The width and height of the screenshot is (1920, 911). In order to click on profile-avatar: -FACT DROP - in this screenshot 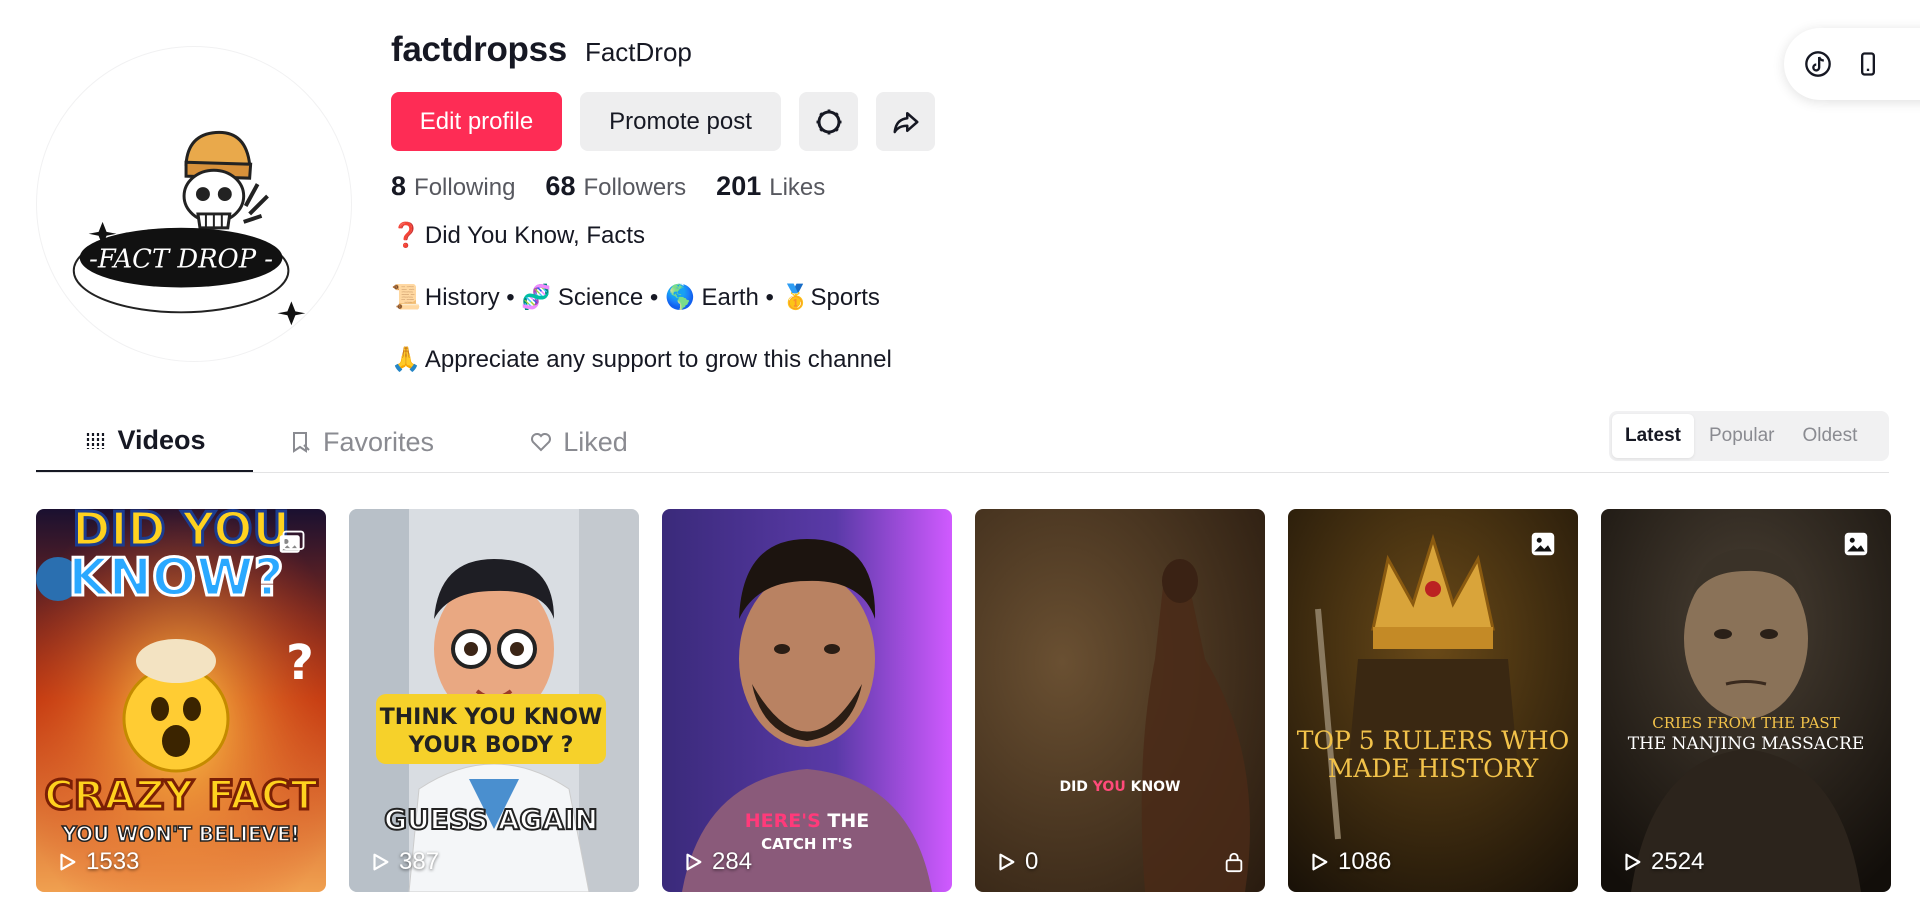, I will do `click(194, 204)`.